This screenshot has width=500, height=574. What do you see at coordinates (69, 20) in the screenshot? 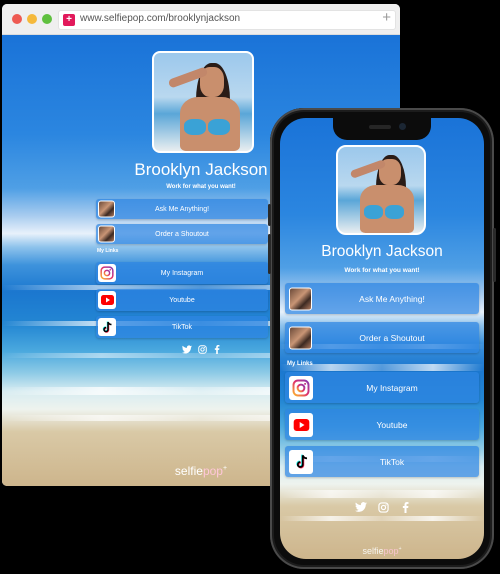
I see `selfiepop-favicon-icon: +` at bounding box center [69, 20].